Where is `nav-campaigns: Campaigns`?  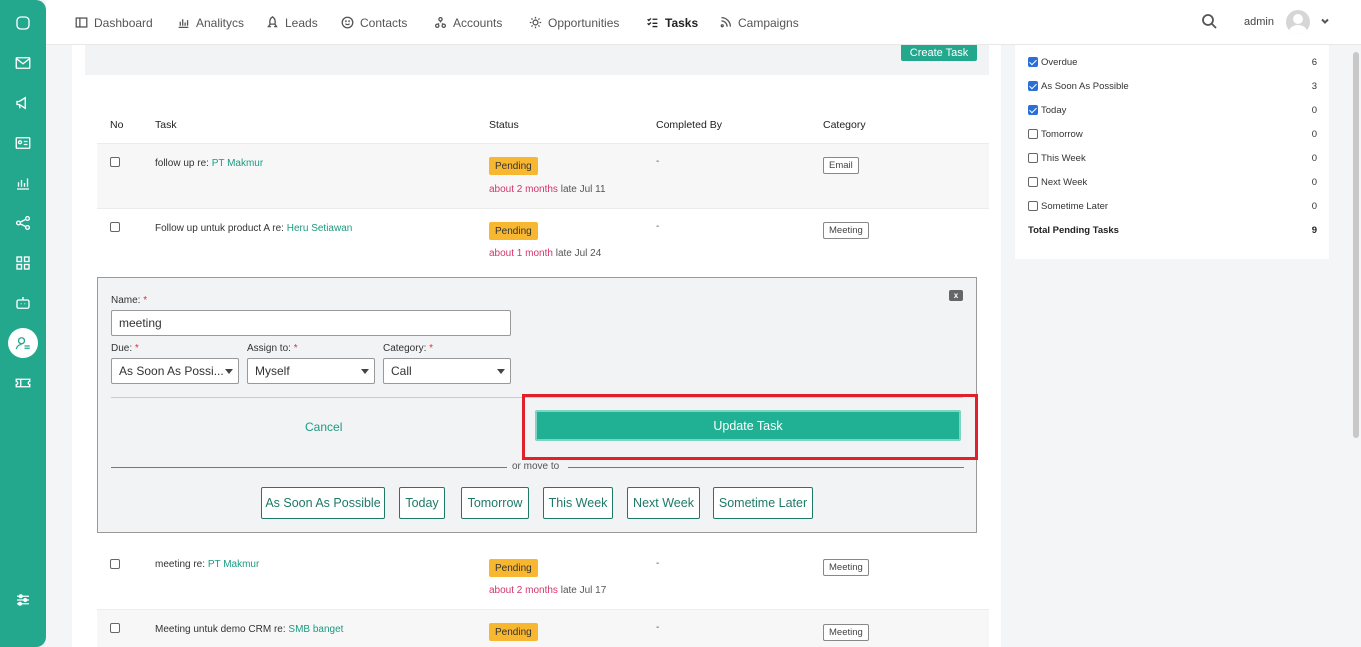 nav-campaigns: Campaigns is located at coordinates (759, 22).